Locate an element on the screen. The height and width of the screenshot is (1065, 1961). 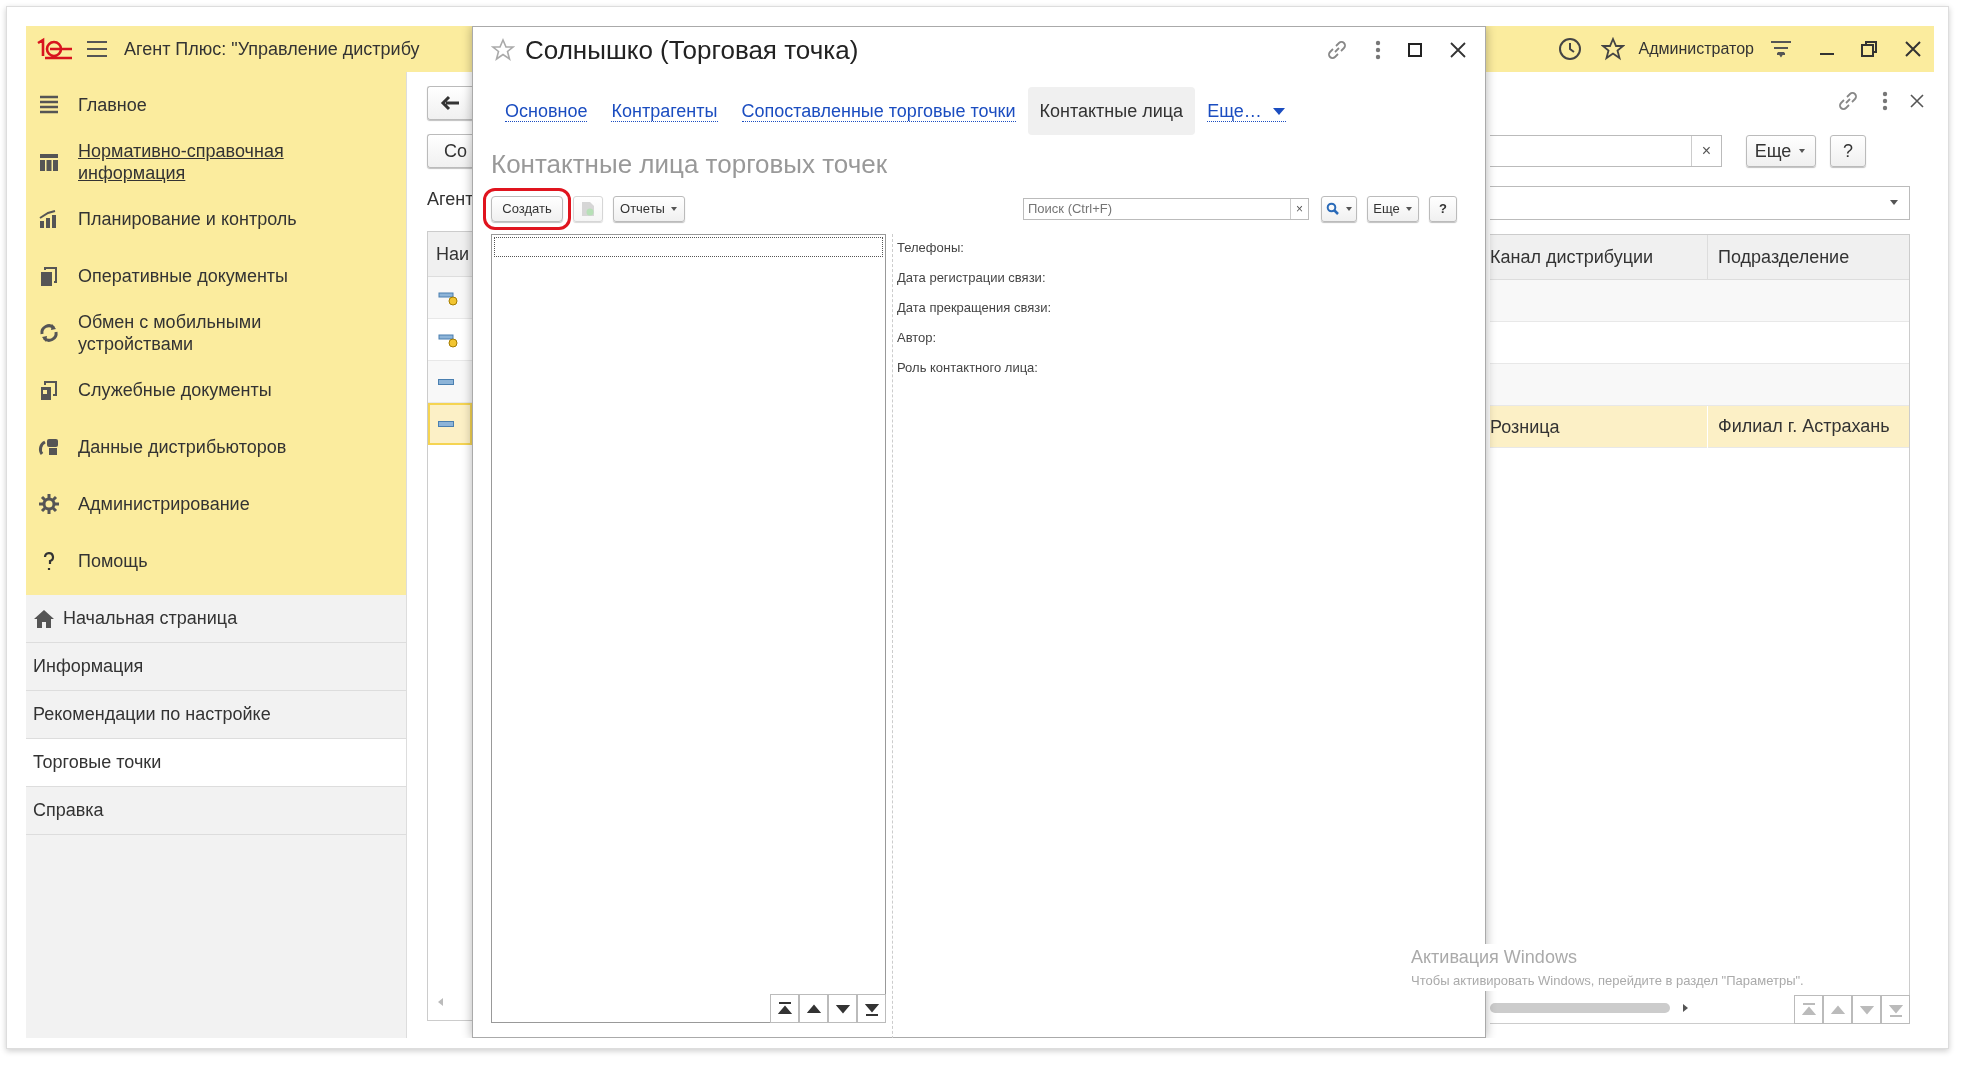
section-link: Оперативные документы is located at coordinates (183, 275).